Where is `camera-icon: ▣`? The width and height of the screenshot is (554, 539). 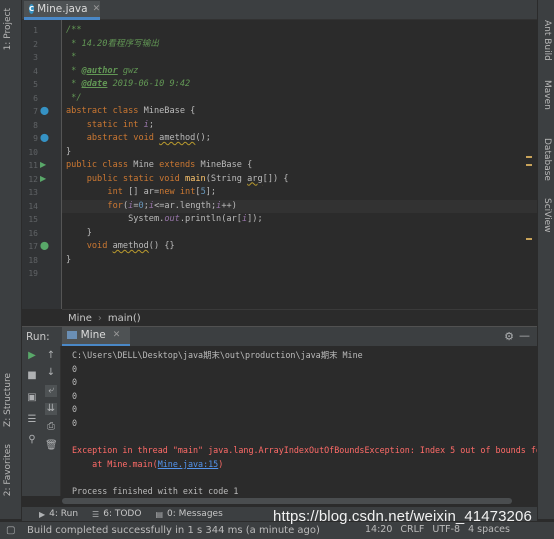
camera-icon: ▣ is located at coordinates (32, 398).